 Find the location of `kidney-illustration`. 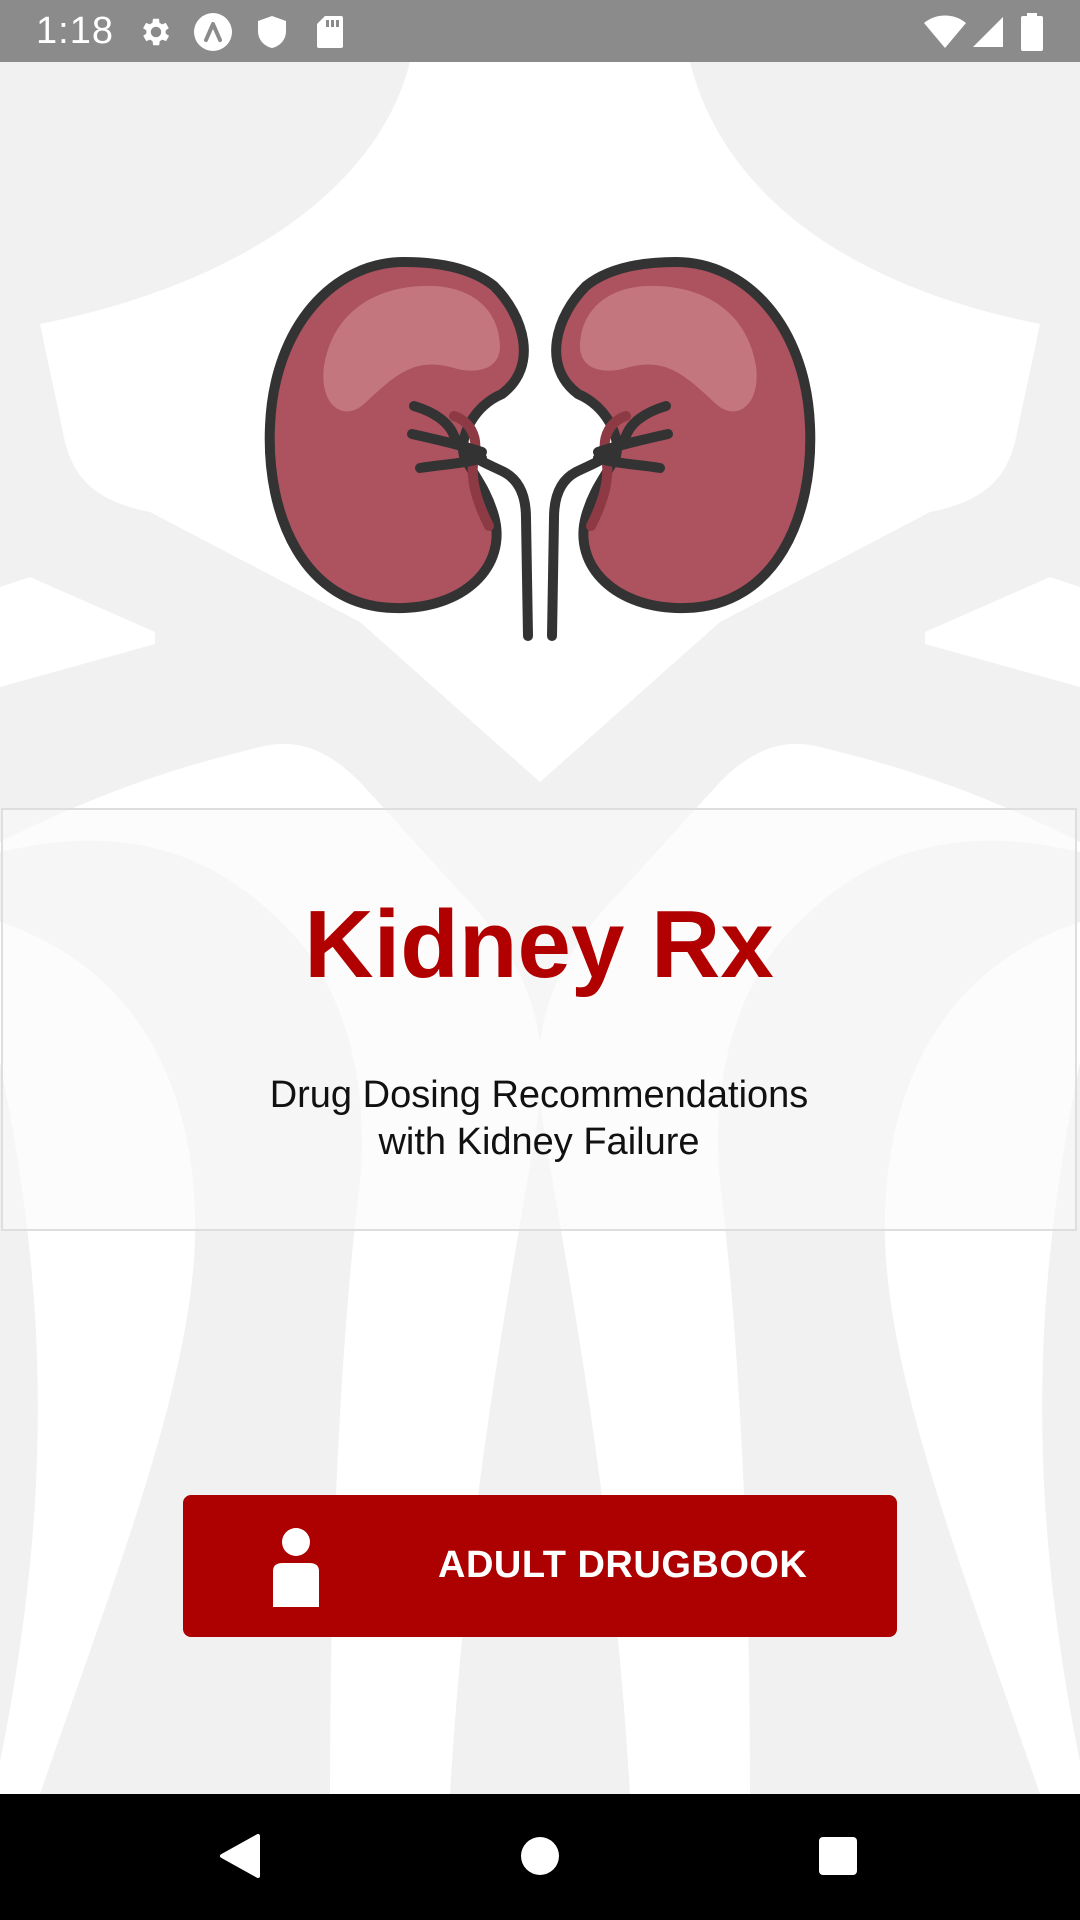

kidney-illustration is located at coordinates (540, 449).